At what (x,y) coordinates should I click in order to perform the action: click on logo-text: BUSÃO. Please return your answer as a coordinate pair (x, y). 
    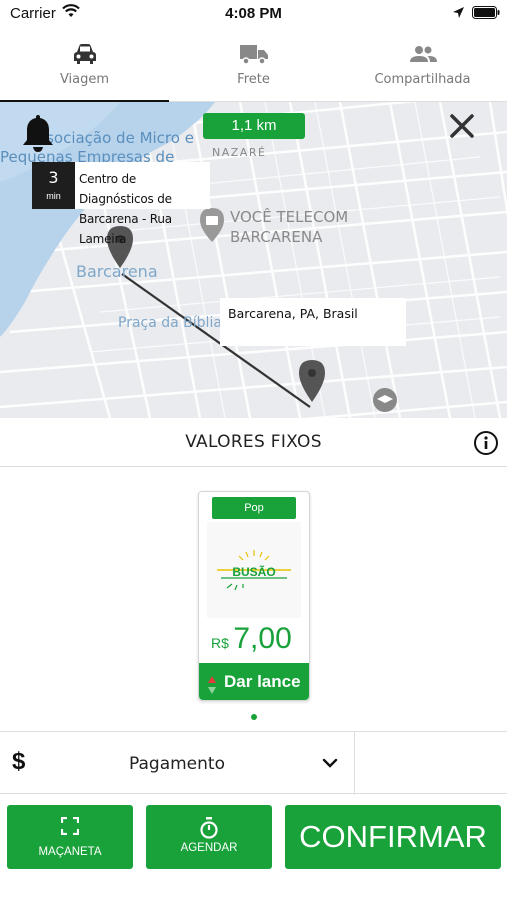
    Looking at the image, I should click on (253, 571).